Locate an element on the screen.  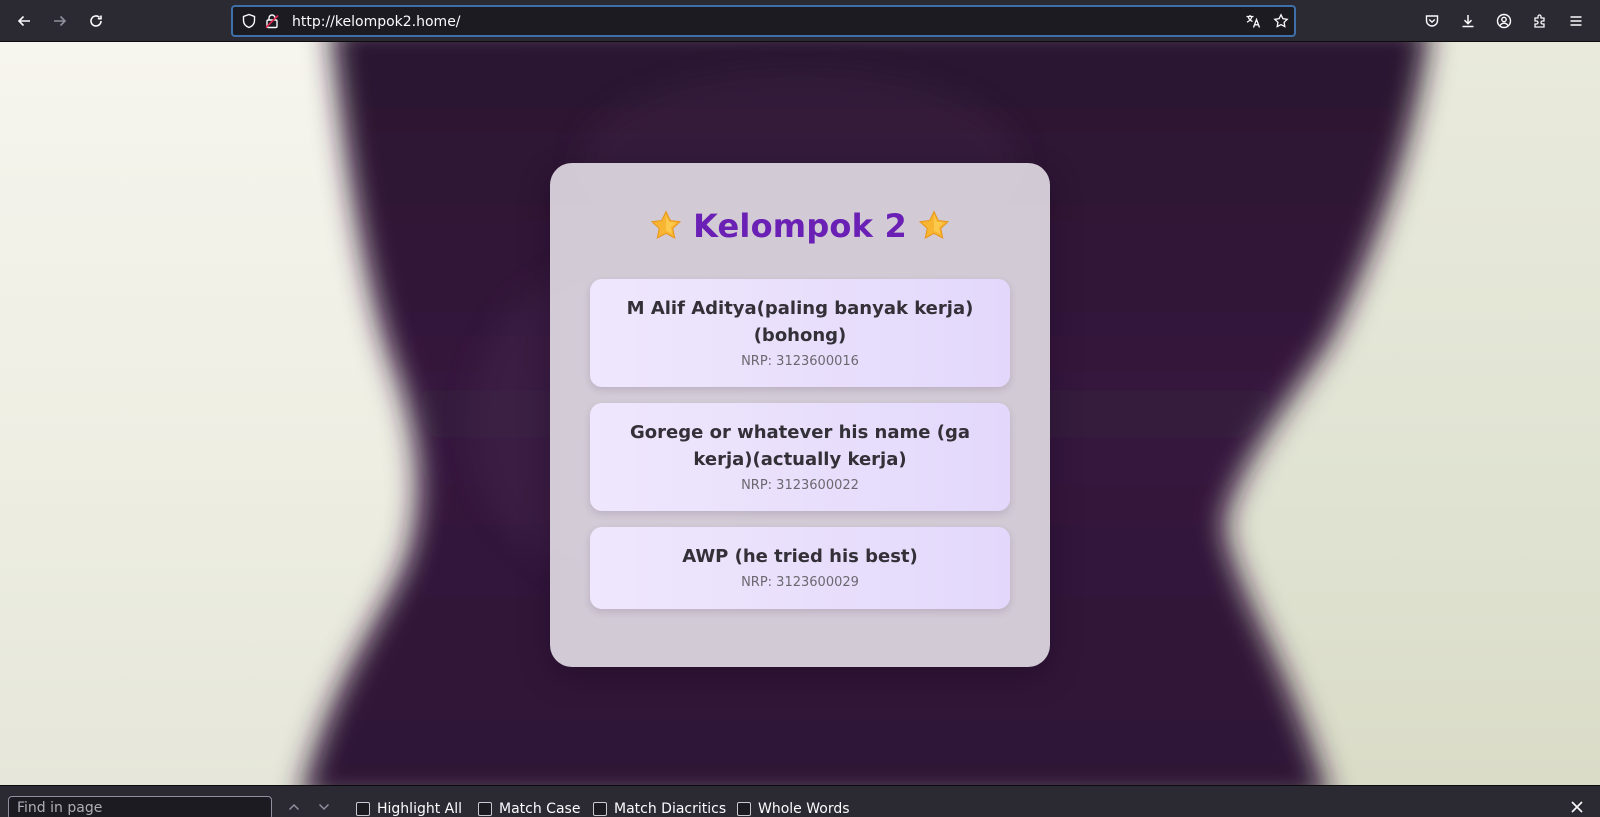
url-bar: http://kelompok2.home/ is located at coordinates (763, 21).